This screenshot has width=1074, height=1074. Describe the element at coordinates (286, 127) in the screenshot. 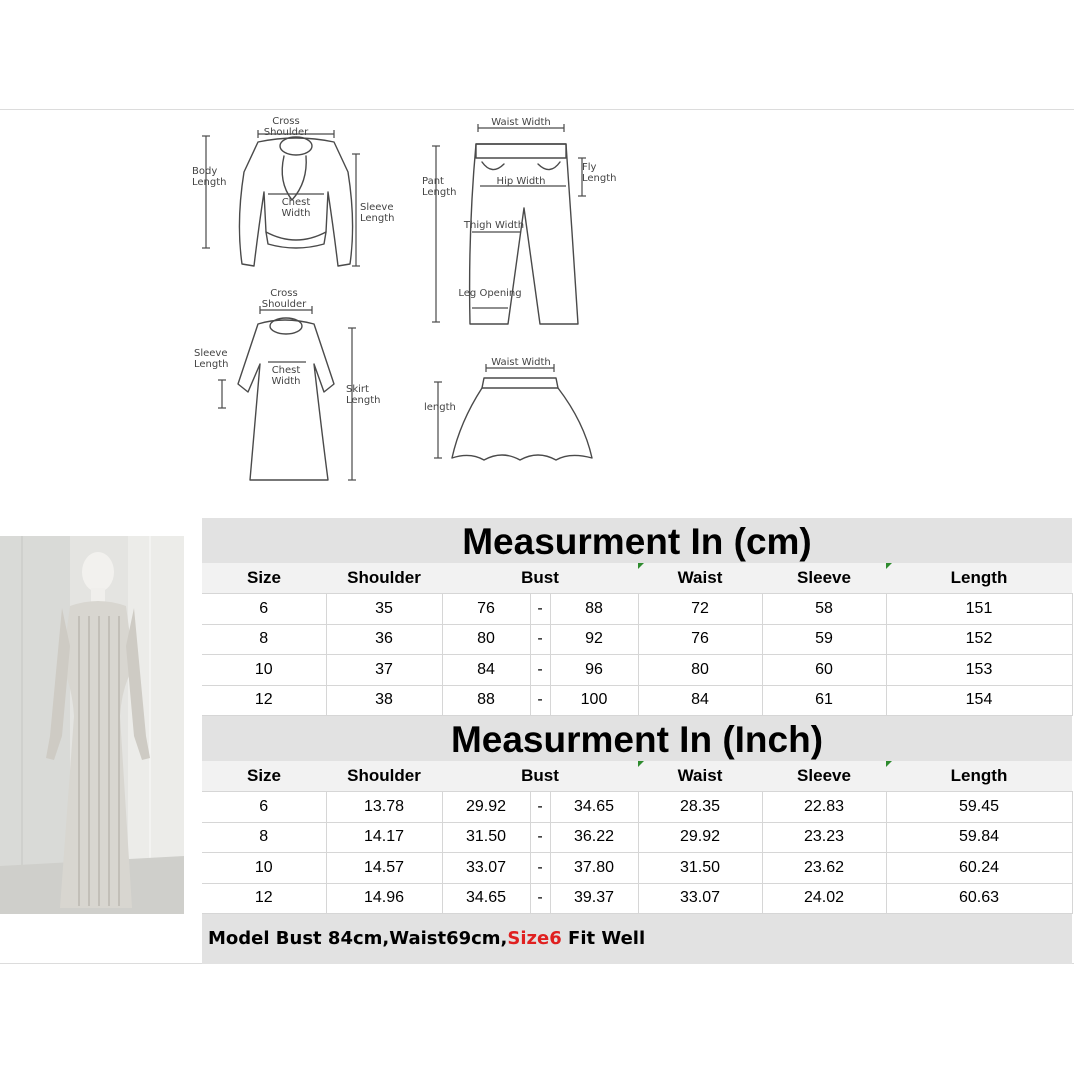

I see `sweater-cross-shoulder-label: Cross Shoulder` at that location.